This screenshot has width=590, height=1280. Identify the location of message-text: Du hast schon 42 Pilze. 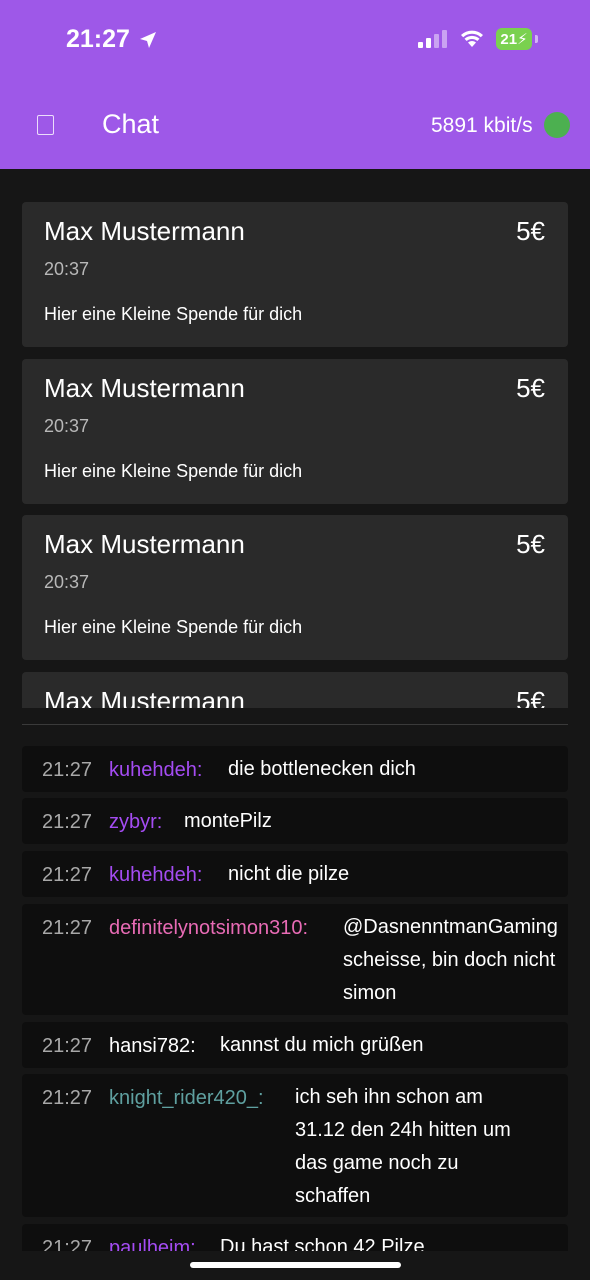
(322, 1243).